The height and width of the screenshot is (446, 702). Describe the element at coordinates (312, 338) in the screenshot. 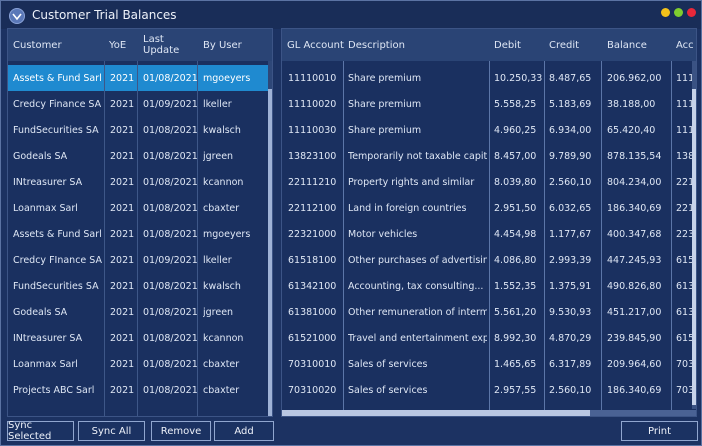

I see `cell-gl-account: 61521000` at that location.